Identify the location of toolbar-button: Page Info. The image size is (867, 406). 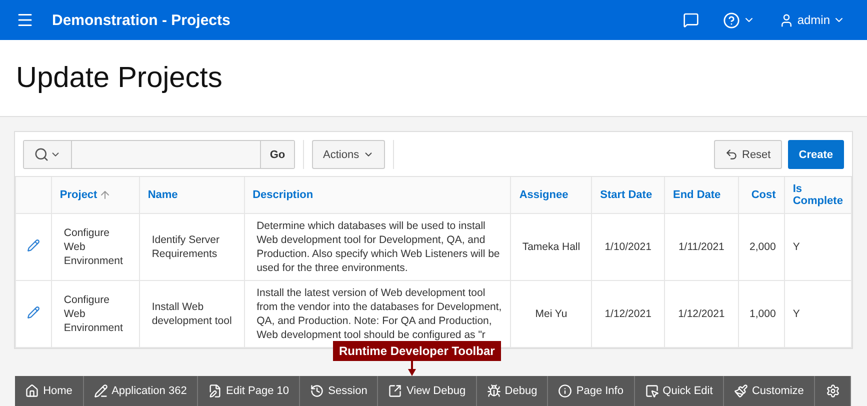
(591, 391).